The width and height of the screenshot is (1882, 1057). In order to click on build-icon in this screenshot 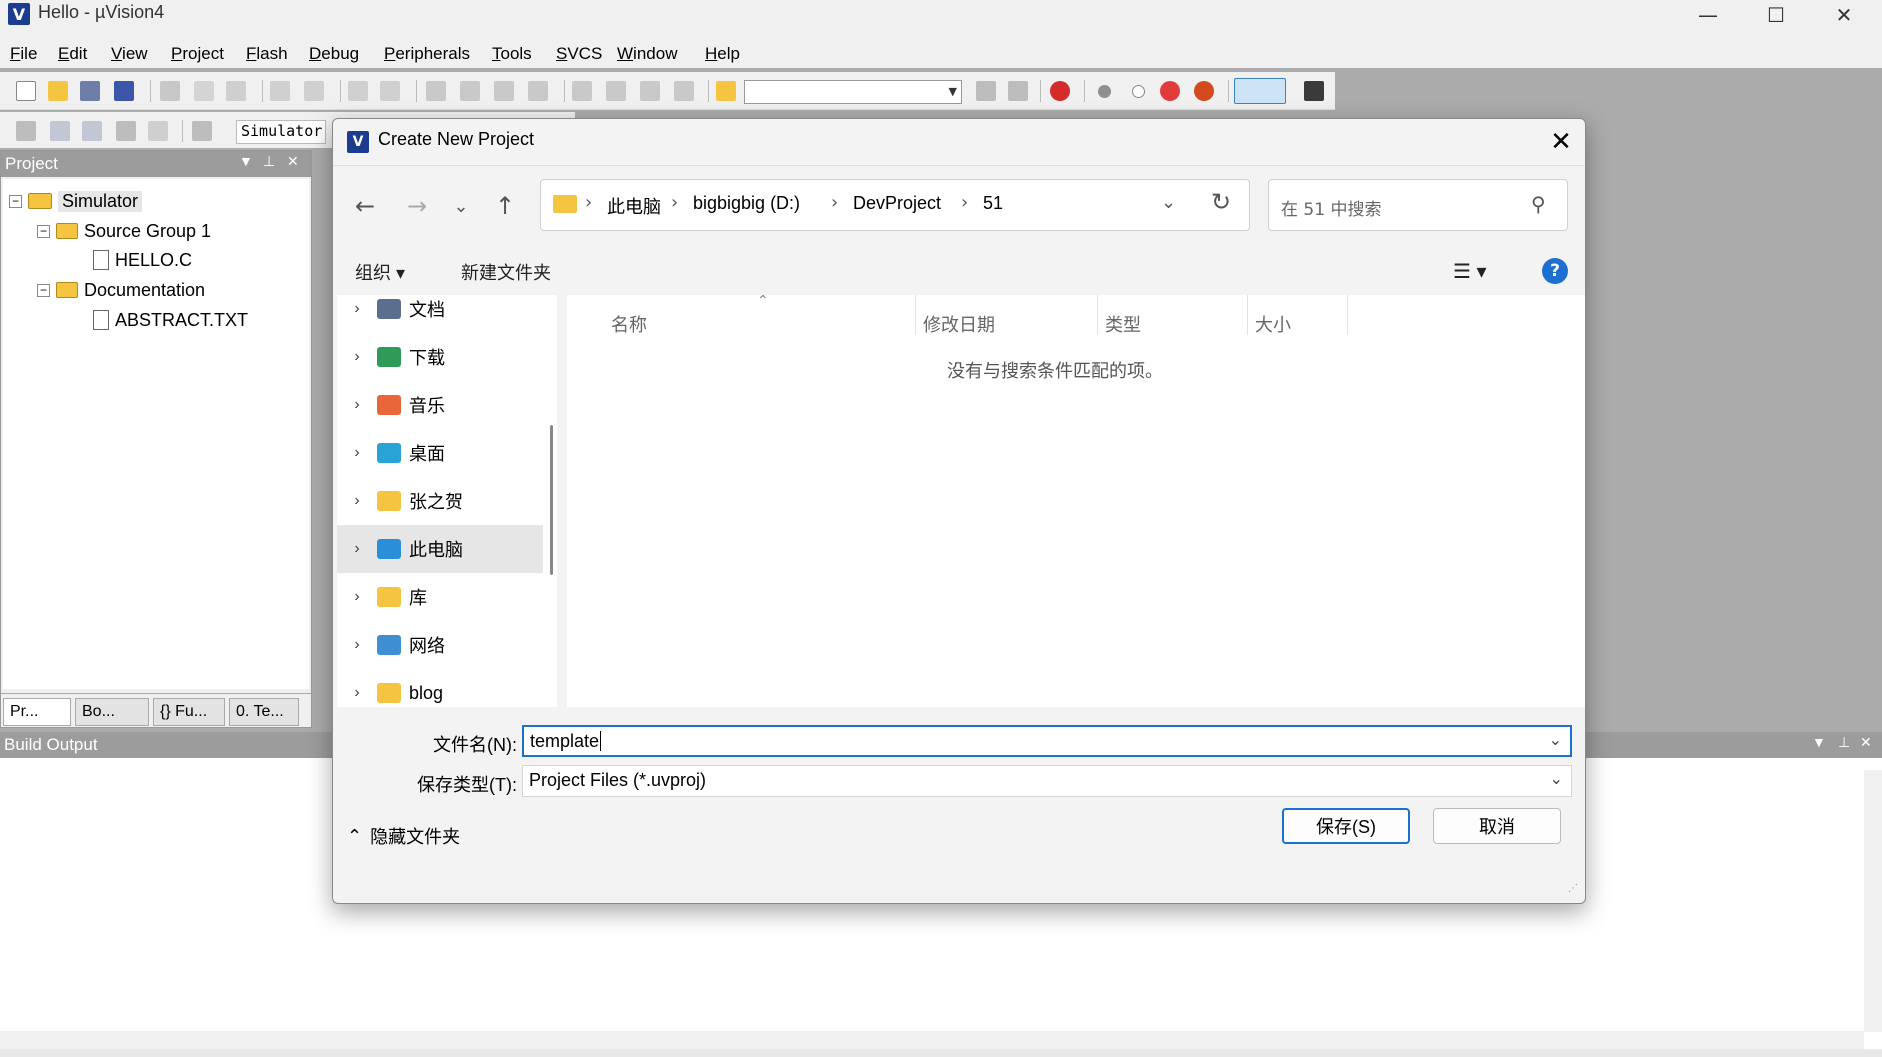, I will do `click(60, 131)`.